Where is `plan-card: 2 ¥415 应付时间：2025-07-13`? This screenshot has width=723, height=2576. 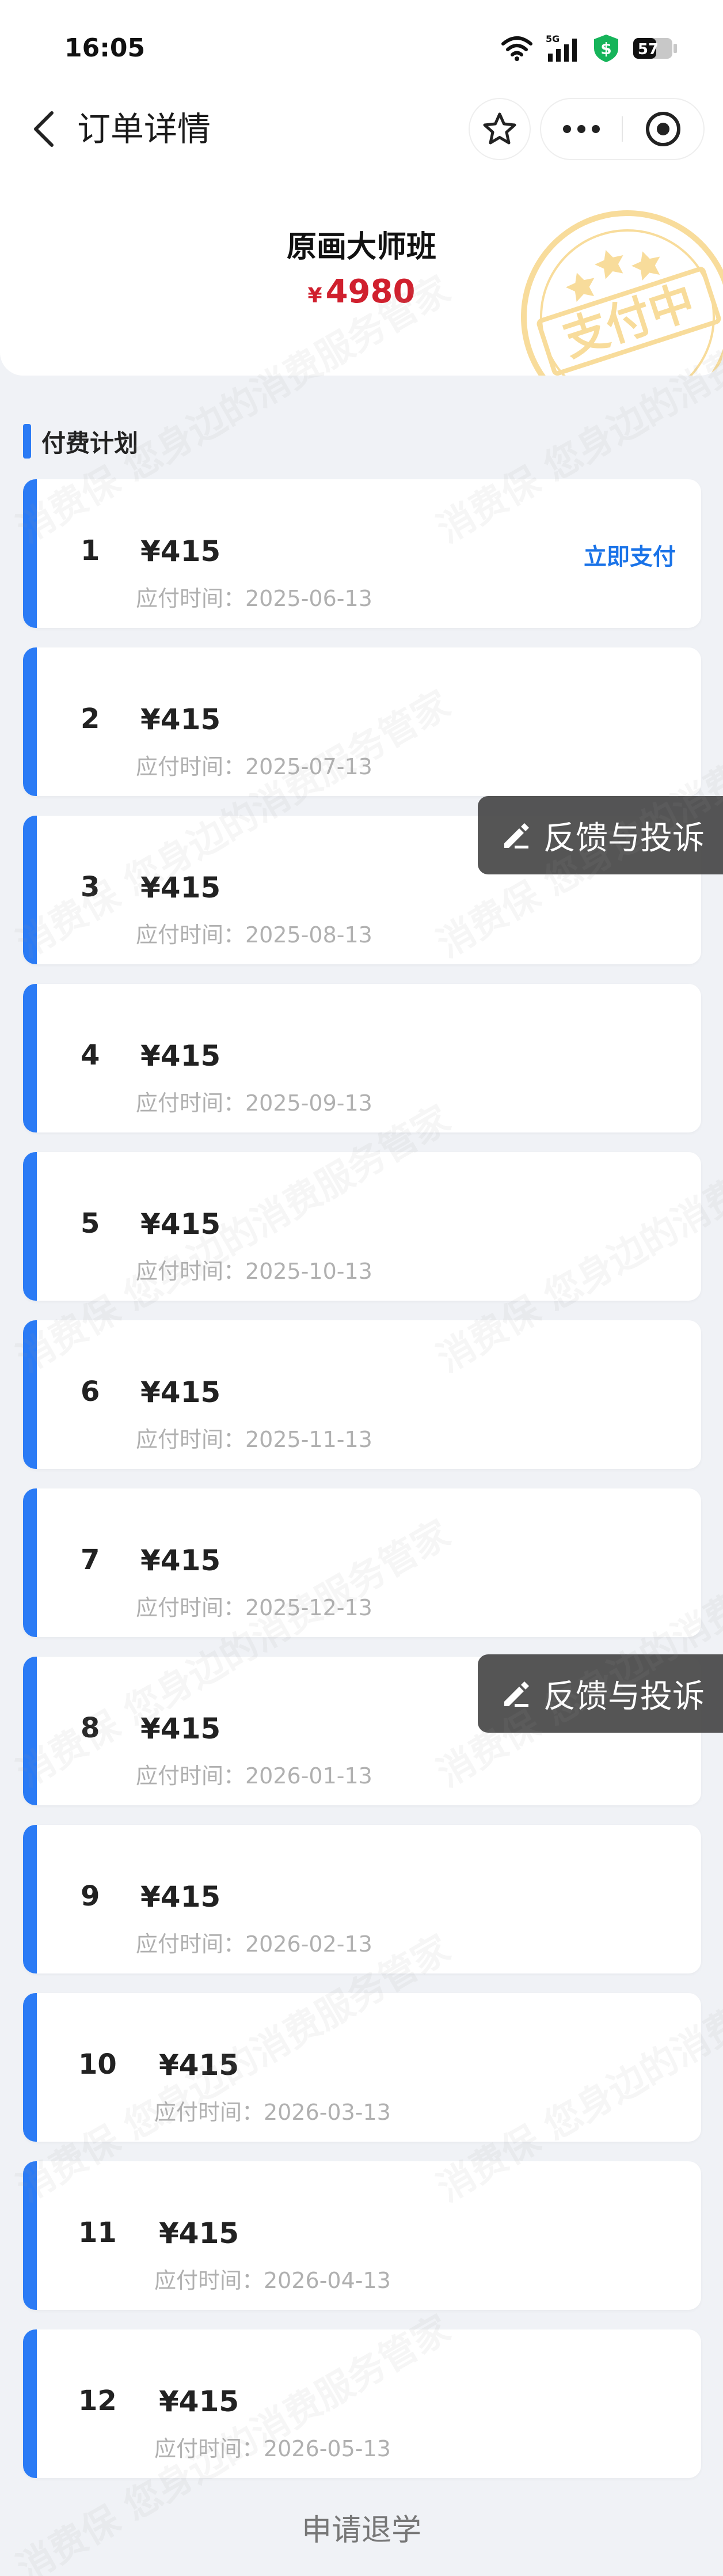 plan-card: 2 ¥415 应付时间：2025-07-13 is located at coordinates (362, 721).